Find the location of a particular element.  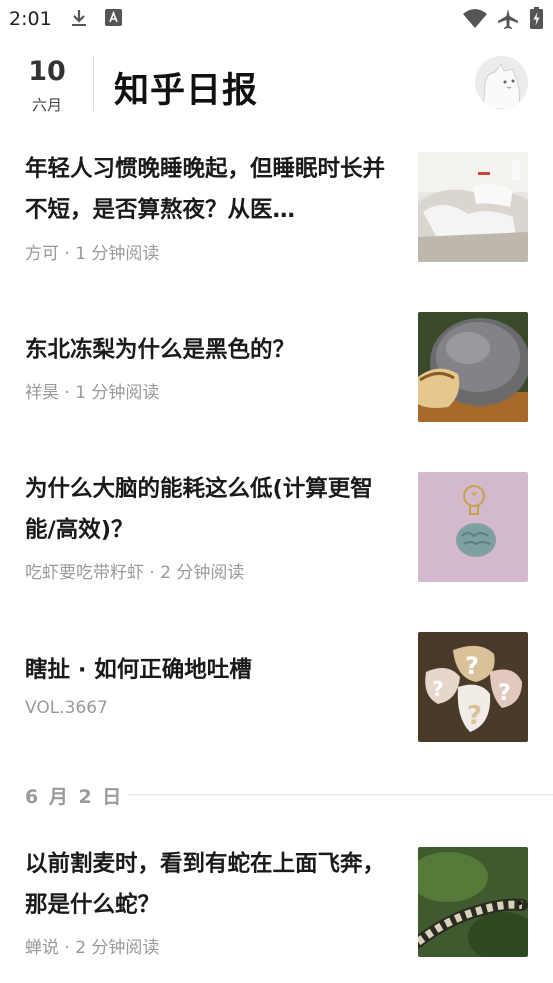

header-month: 六月 is located at coordinates (46, 105).